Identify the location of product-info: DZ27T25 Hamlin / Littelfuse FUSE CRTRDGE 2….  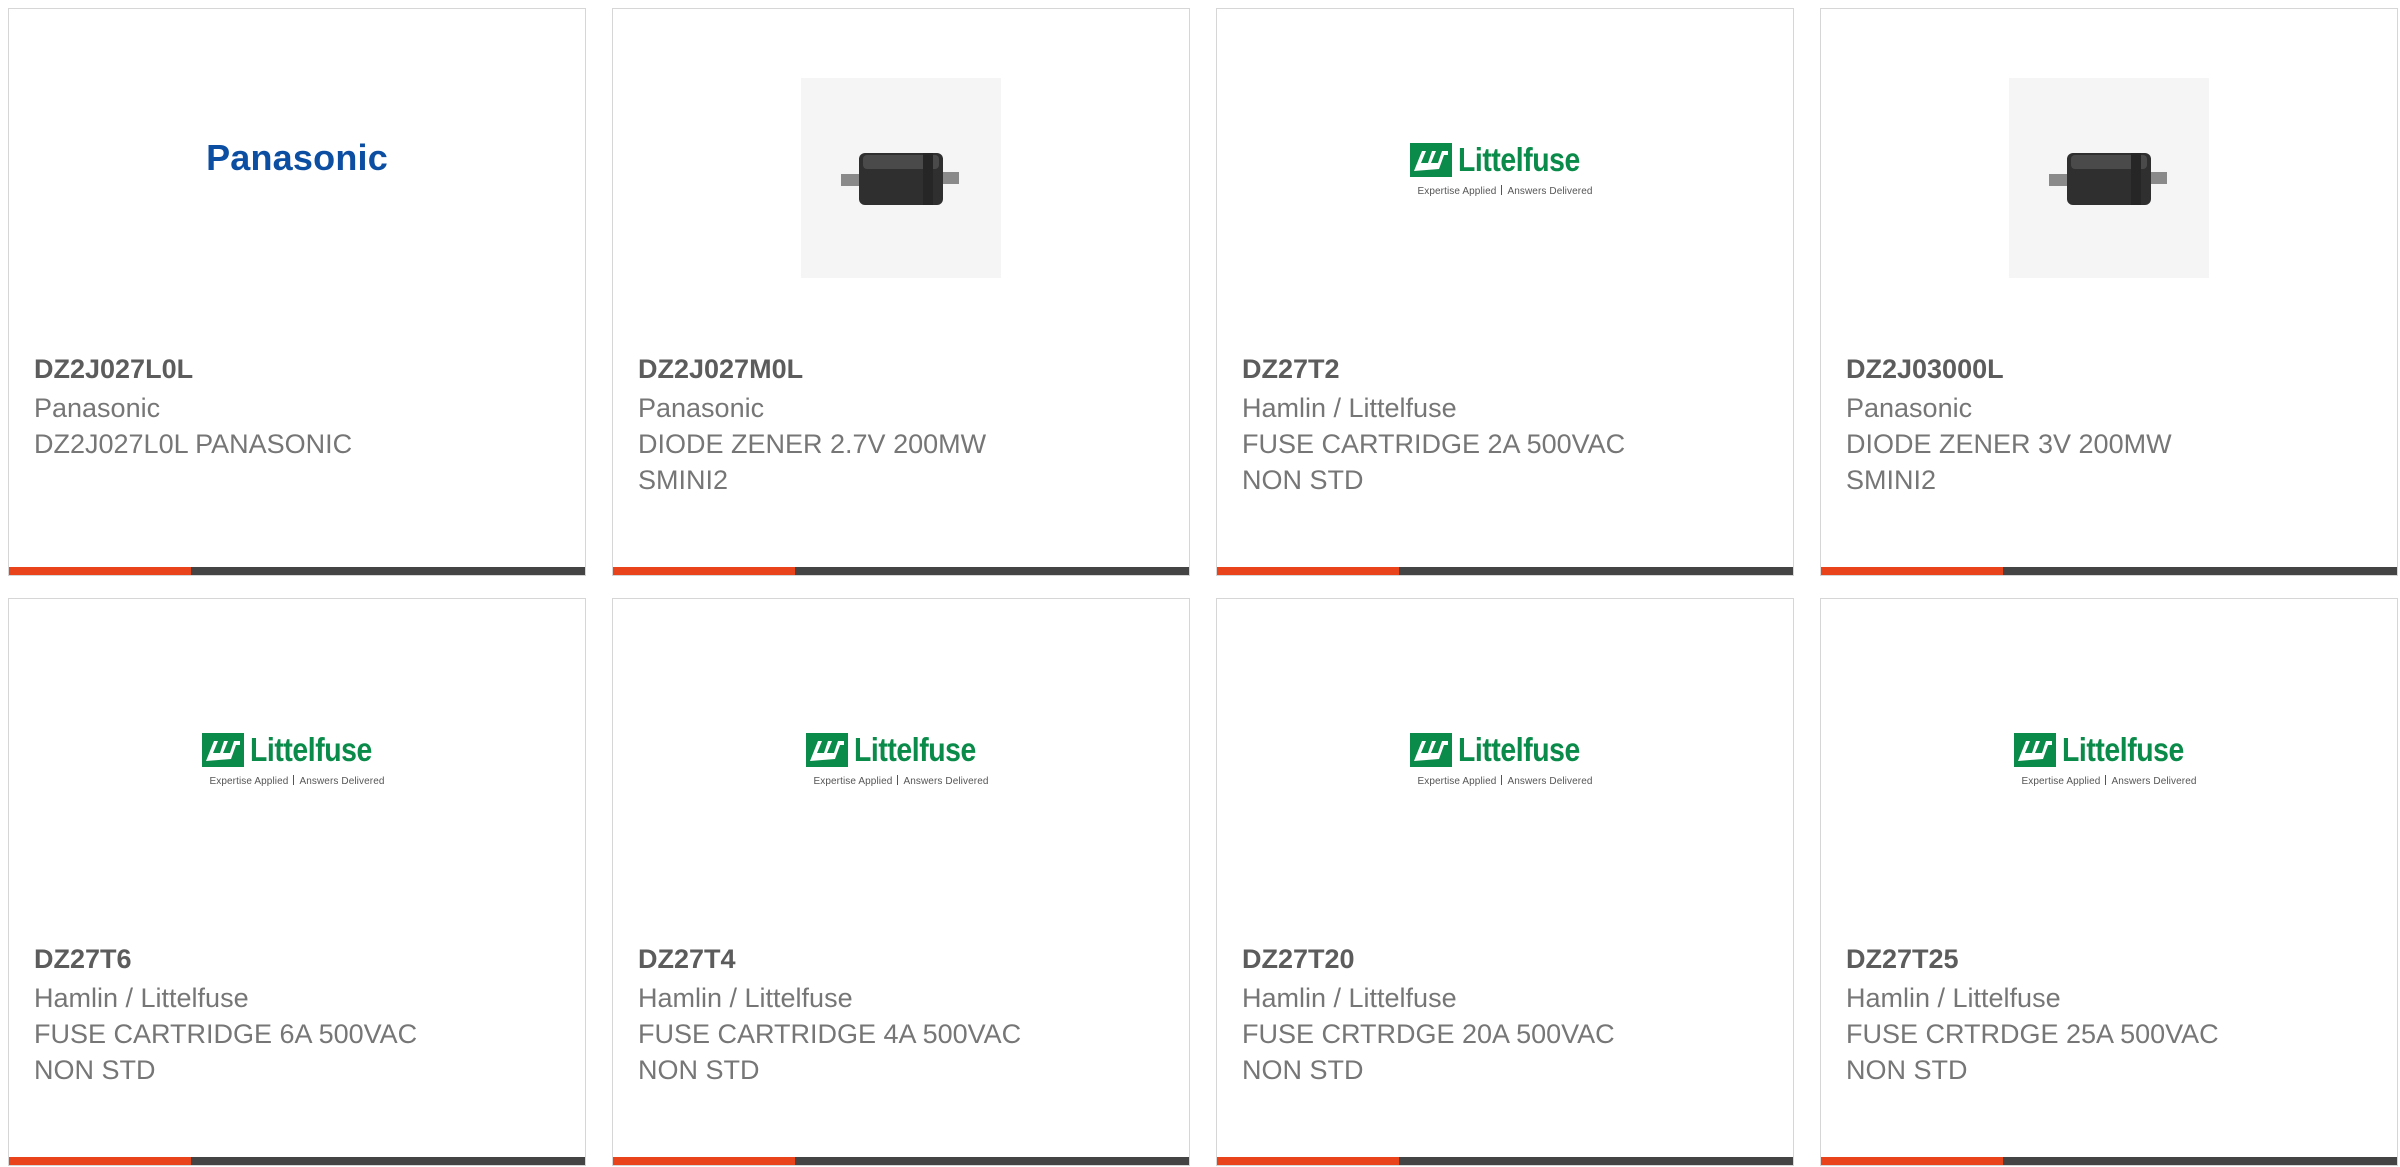
(2111, 1016).